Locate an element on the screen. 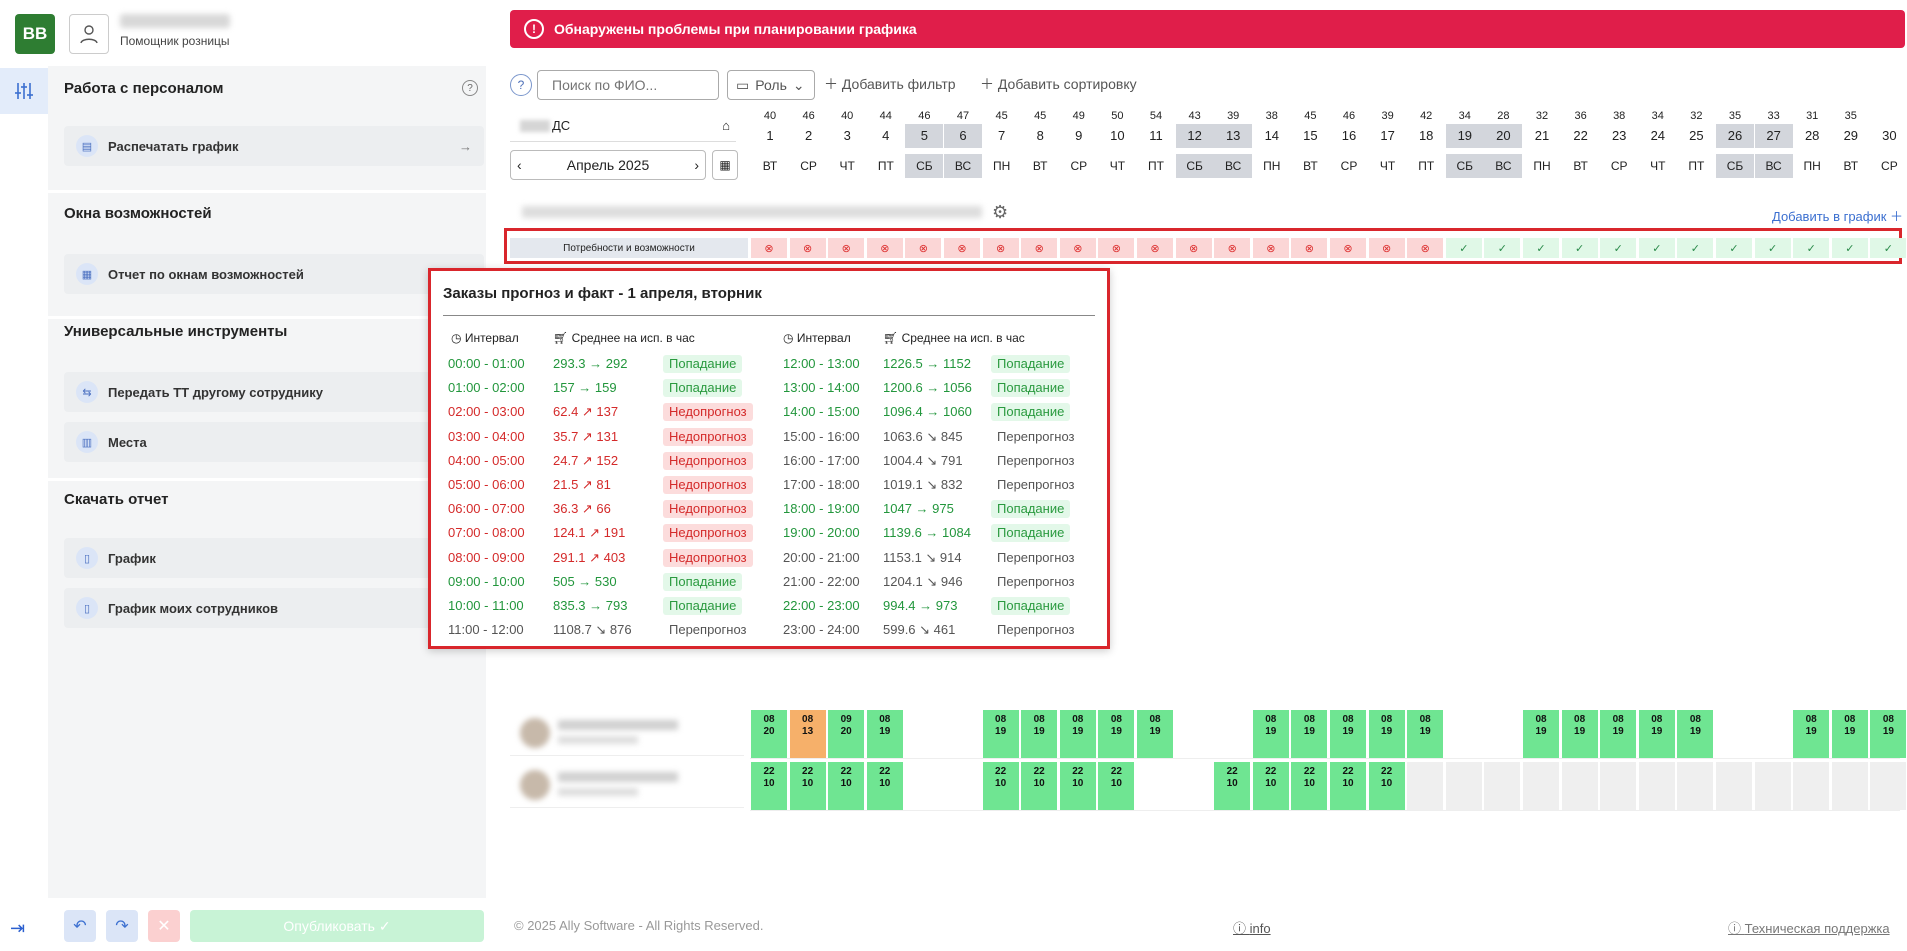 The image size is (1907, 951). undo-icon: ↶ is located at coordinates (80, 926).